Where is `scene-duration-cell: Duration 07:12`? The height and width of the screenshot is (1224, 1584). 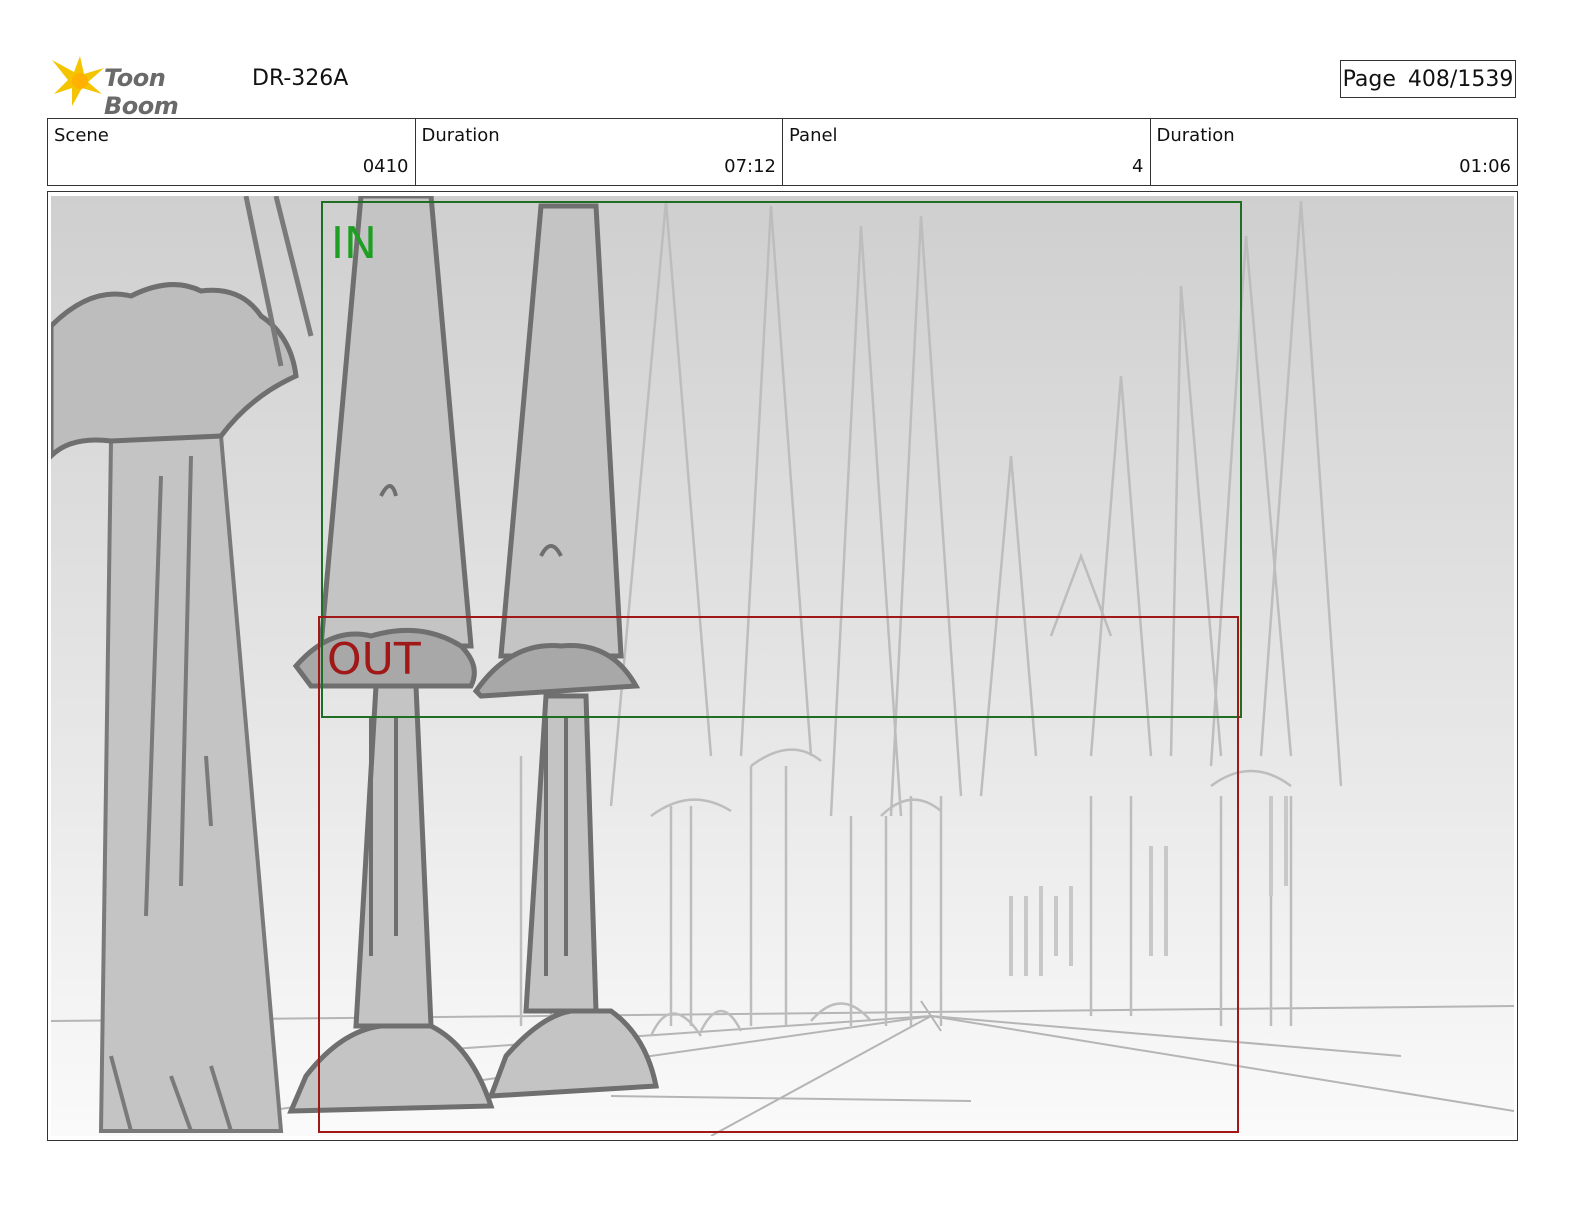 scene-duration-cell: Duration 07:12 is located at coordinates (599, 152).